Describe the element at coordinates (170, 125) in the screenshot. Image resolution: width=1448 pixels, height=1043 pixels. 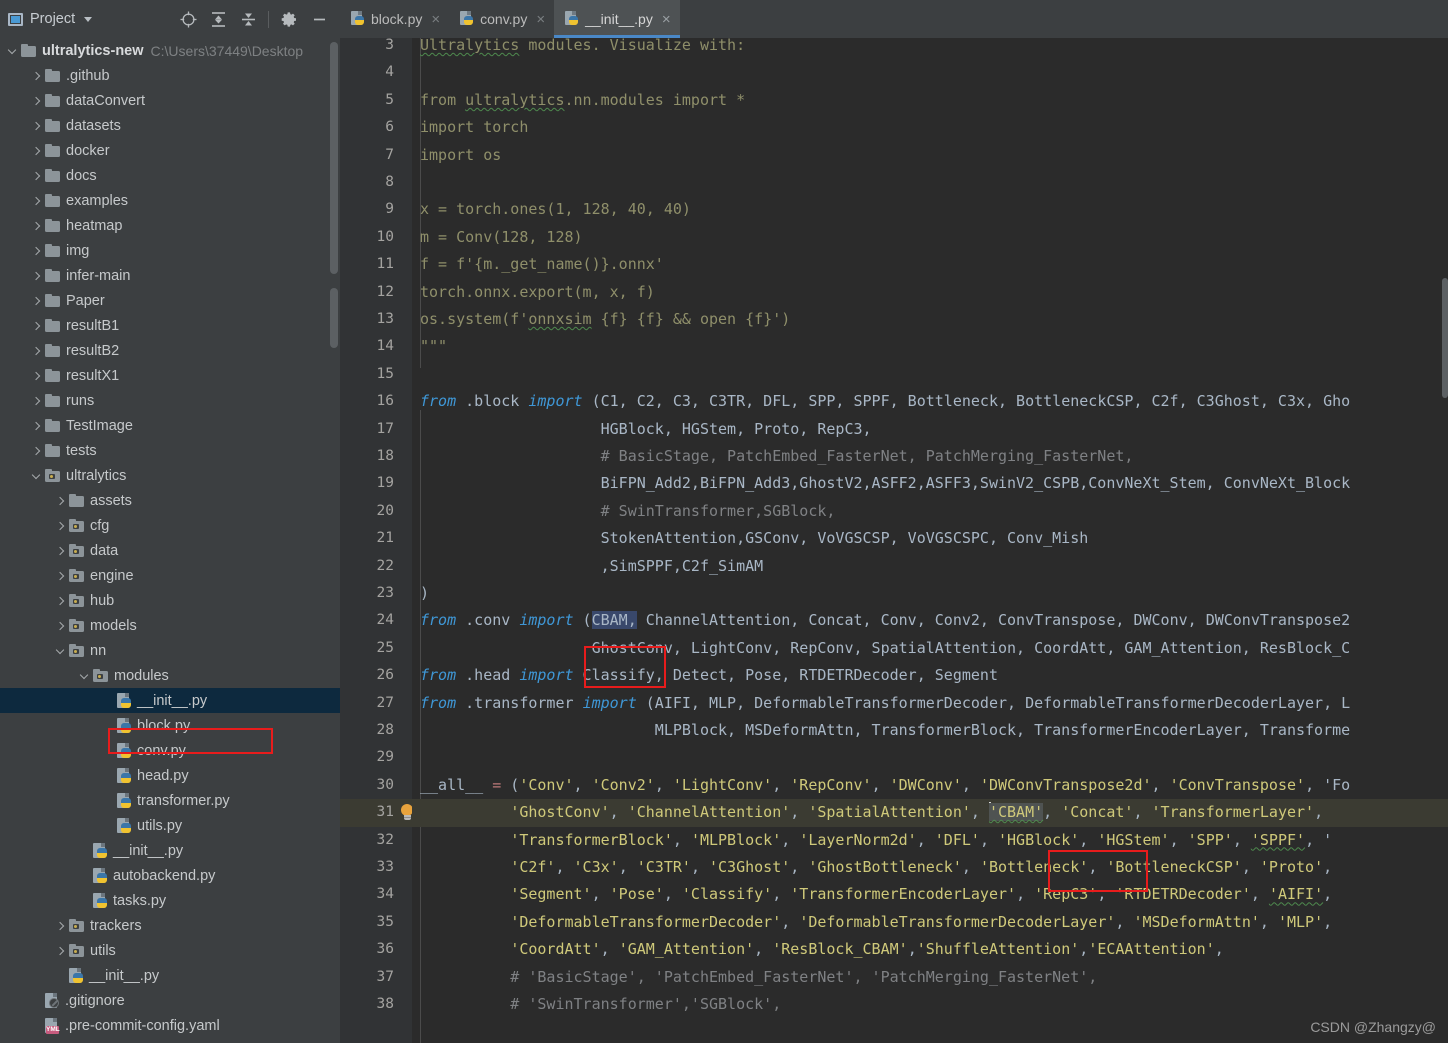
I see `tree-item-datasets: datasets` at that location.